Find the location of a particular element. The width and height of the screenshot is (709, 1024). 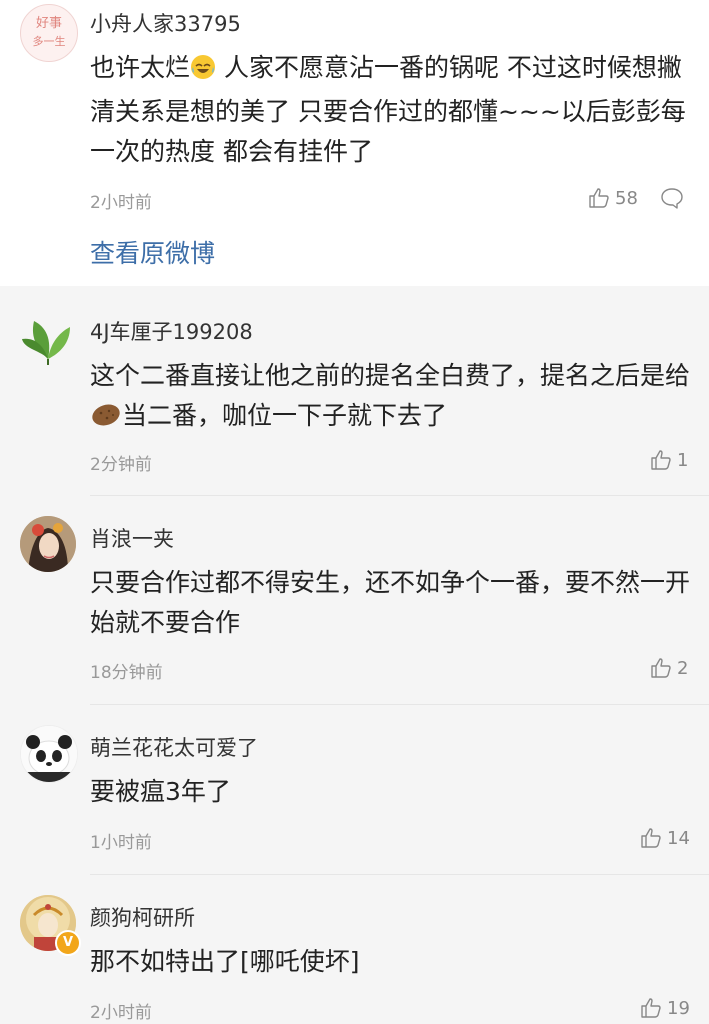

reply-time: 2小时前 is located at coordinates (121, 1013).